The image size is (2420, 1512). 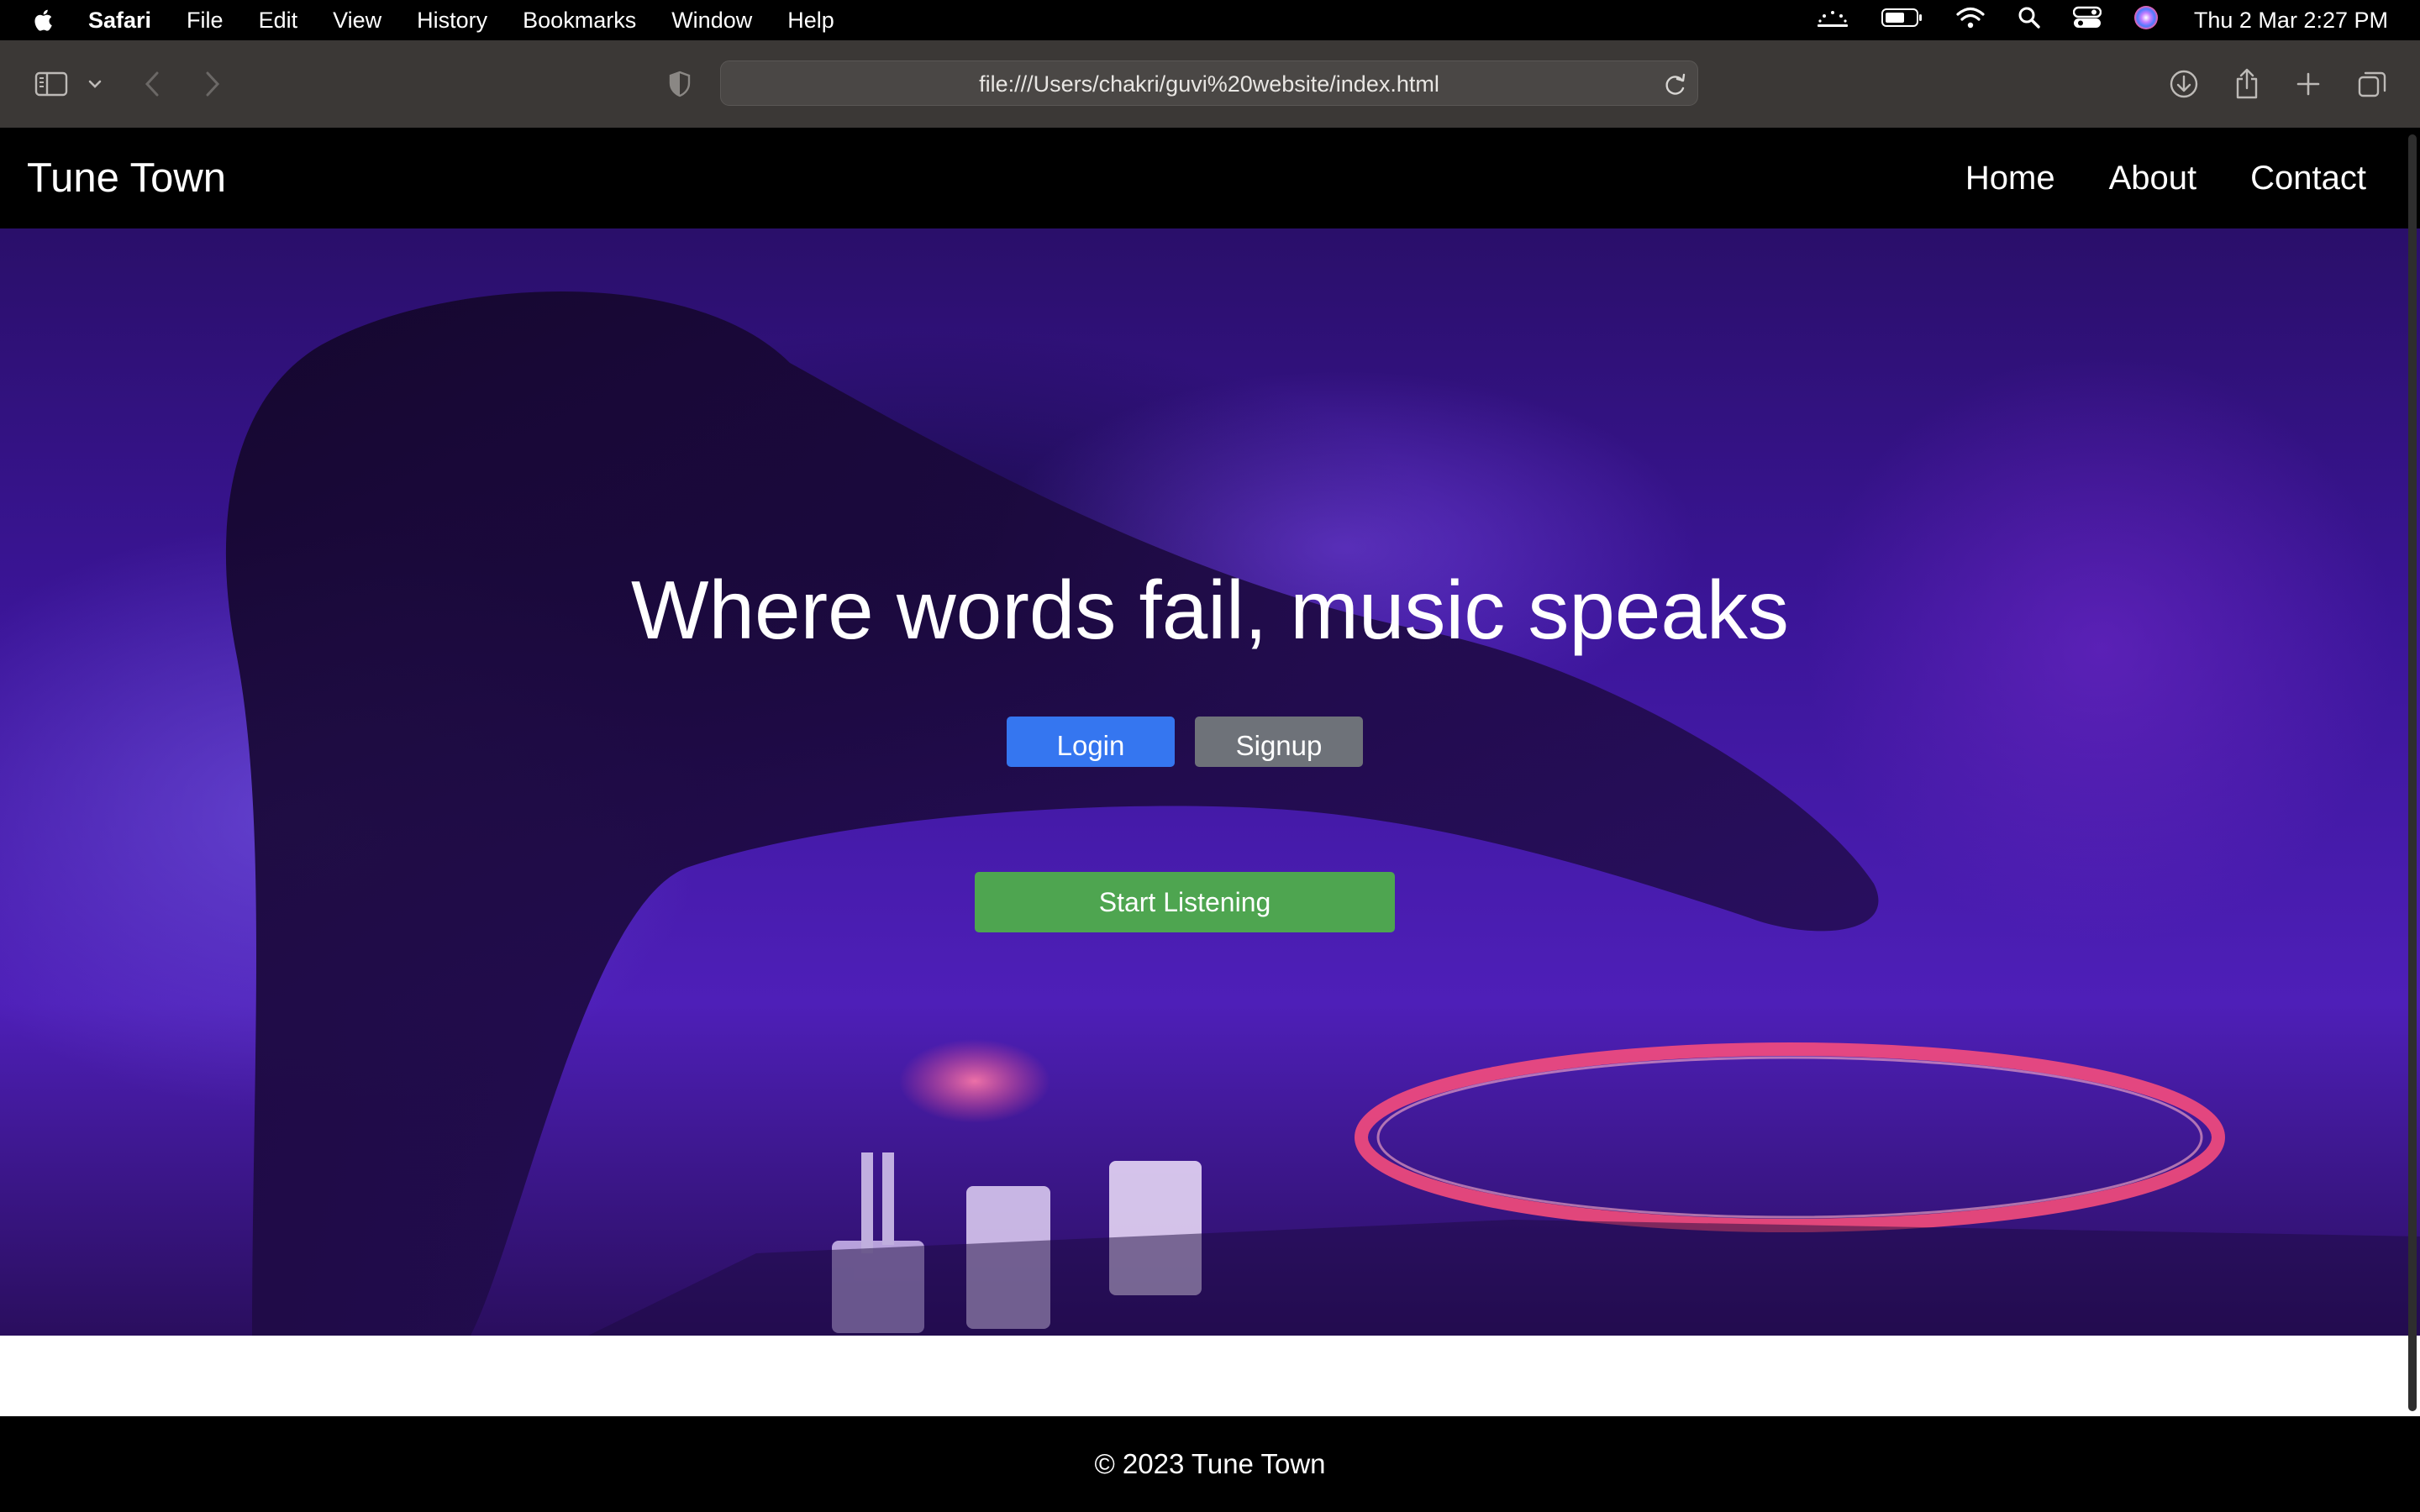 I want to click on menu-edit: Edit, so click(x=278, y=21).